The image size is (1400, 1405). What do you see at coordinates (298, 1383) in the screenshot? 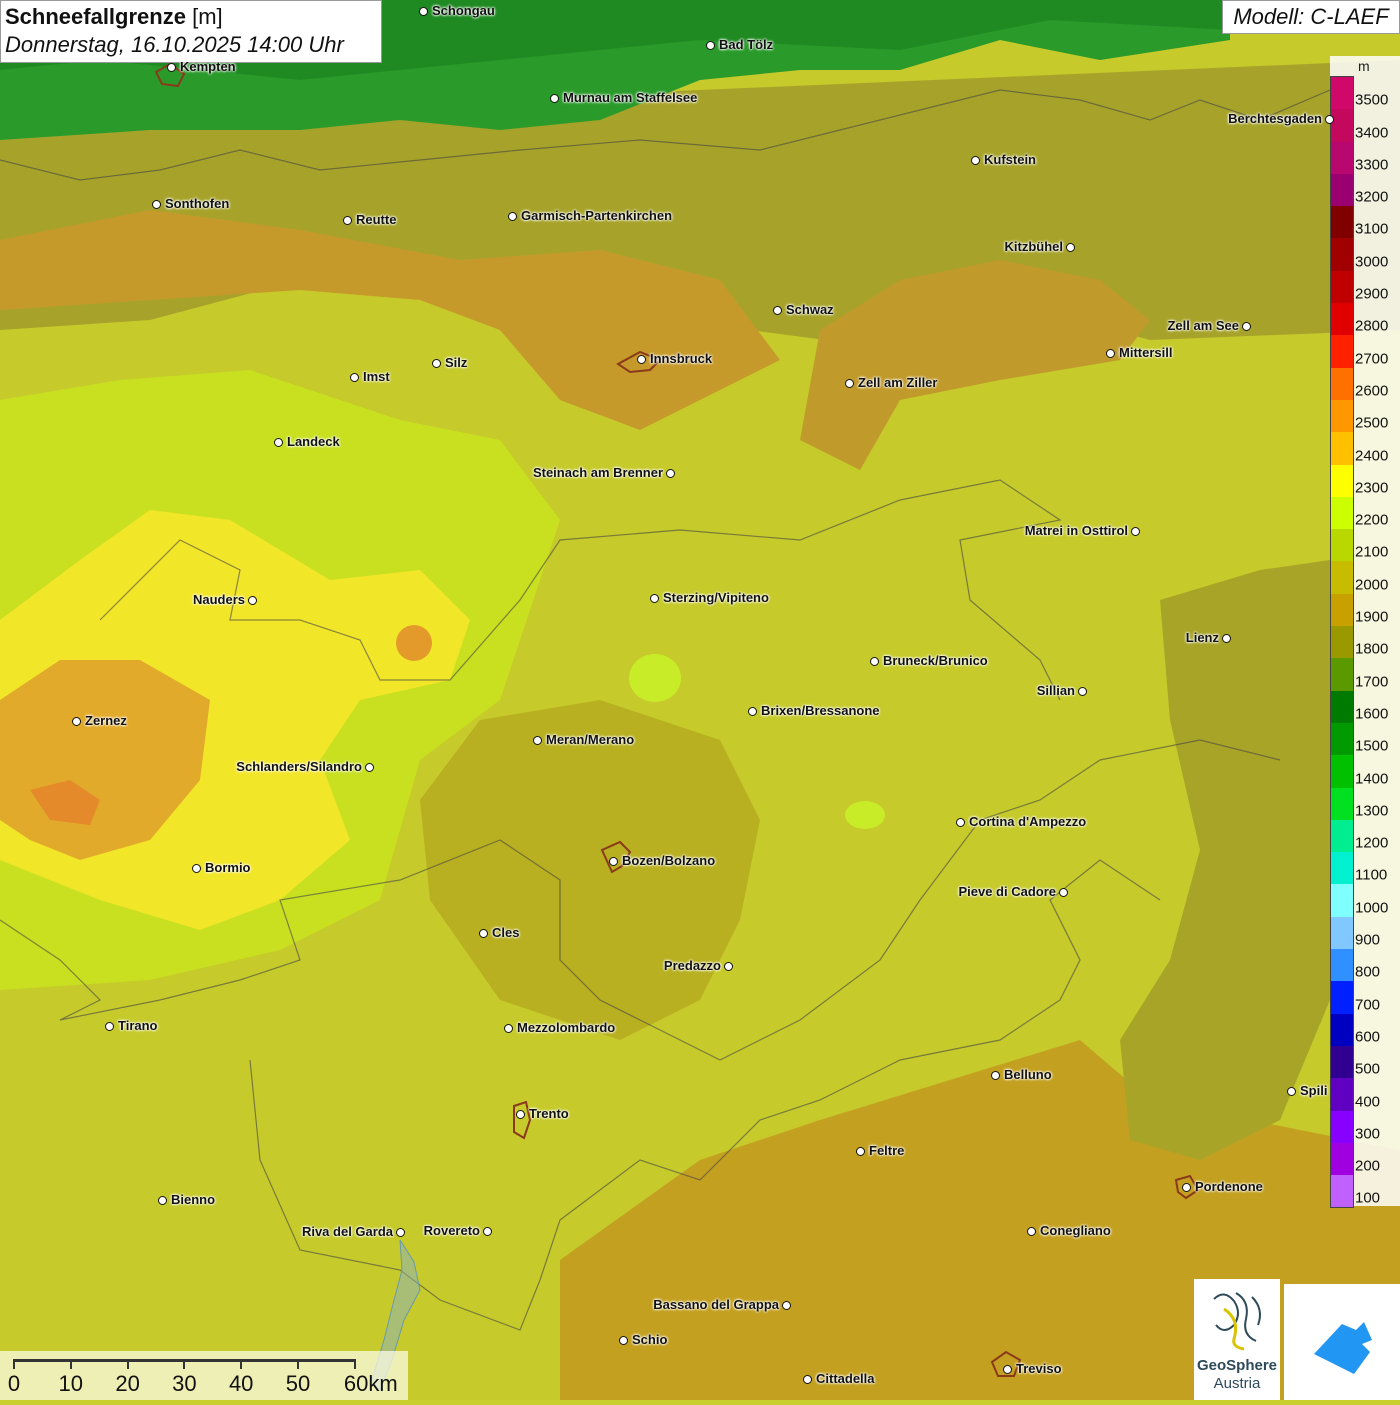
I see `scale-tick-label: 50` at bounding box center [298, 1383].